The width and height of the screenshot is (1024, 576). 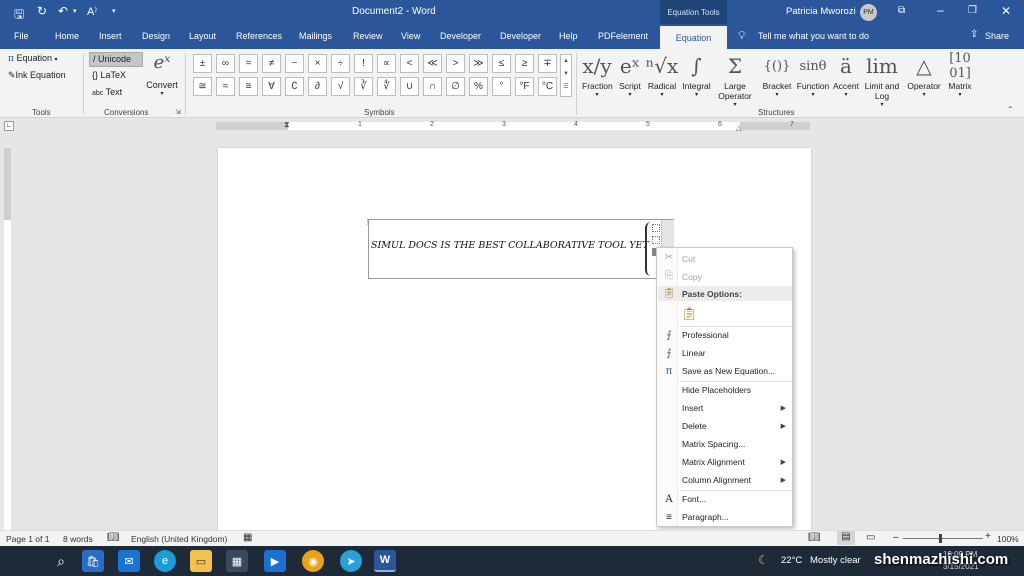 I want to click on zoom-slider-thumb, so click(x=940, y=538).